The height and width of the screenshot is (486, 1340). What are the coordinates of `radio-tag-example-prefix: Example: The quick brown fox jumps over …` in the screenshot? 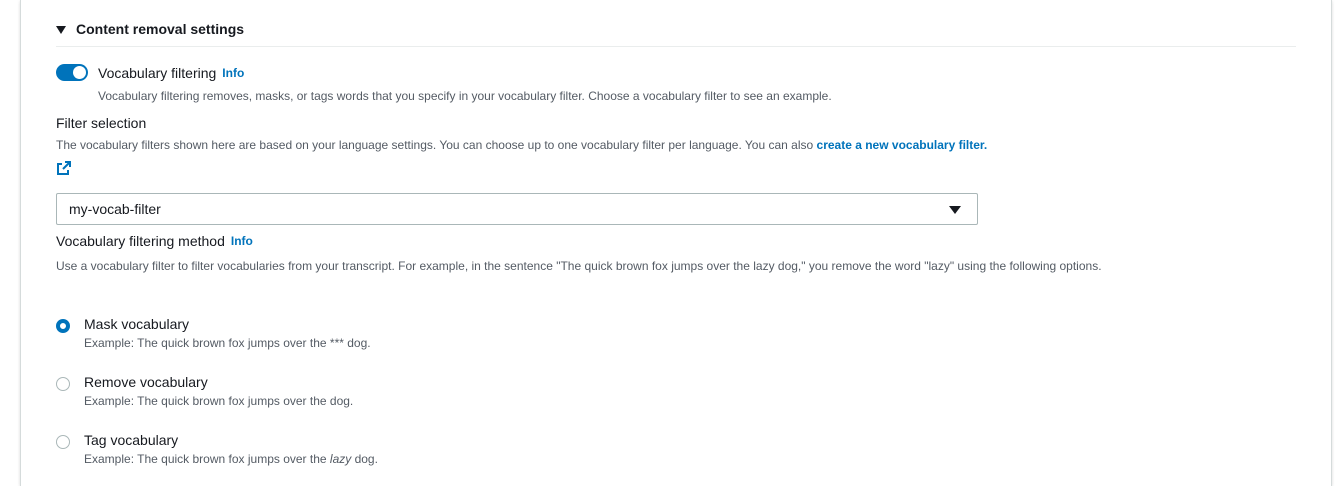 It's located at (207, 459).